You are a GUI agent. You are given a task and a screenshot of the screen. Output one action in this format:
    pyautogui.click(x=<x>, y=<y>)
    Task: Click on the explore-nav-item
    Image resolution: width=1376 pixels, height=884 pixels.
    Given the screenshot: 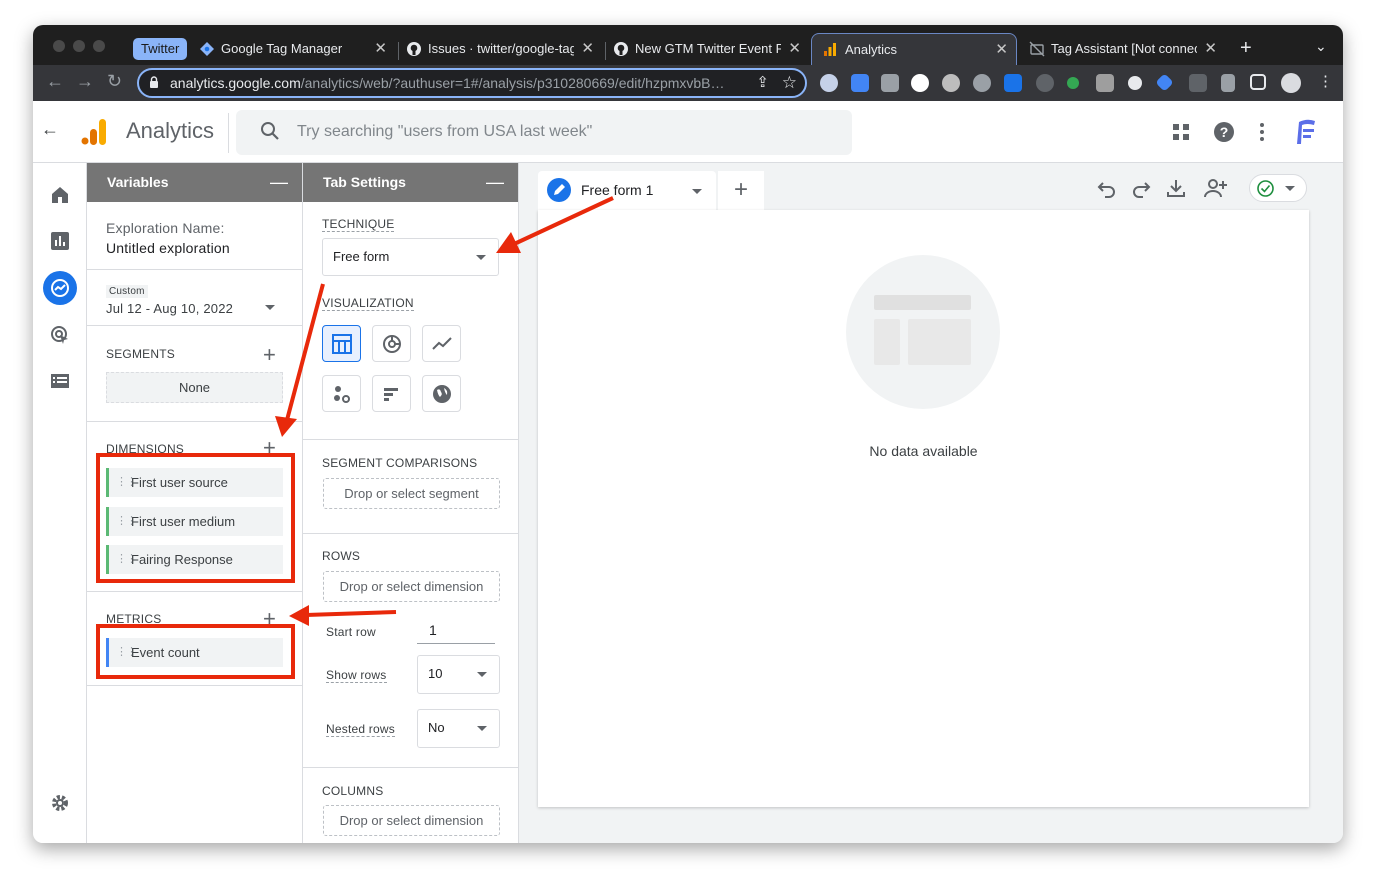 What is the action you would take?
    pyautogui.click(x=60, y=288)
    